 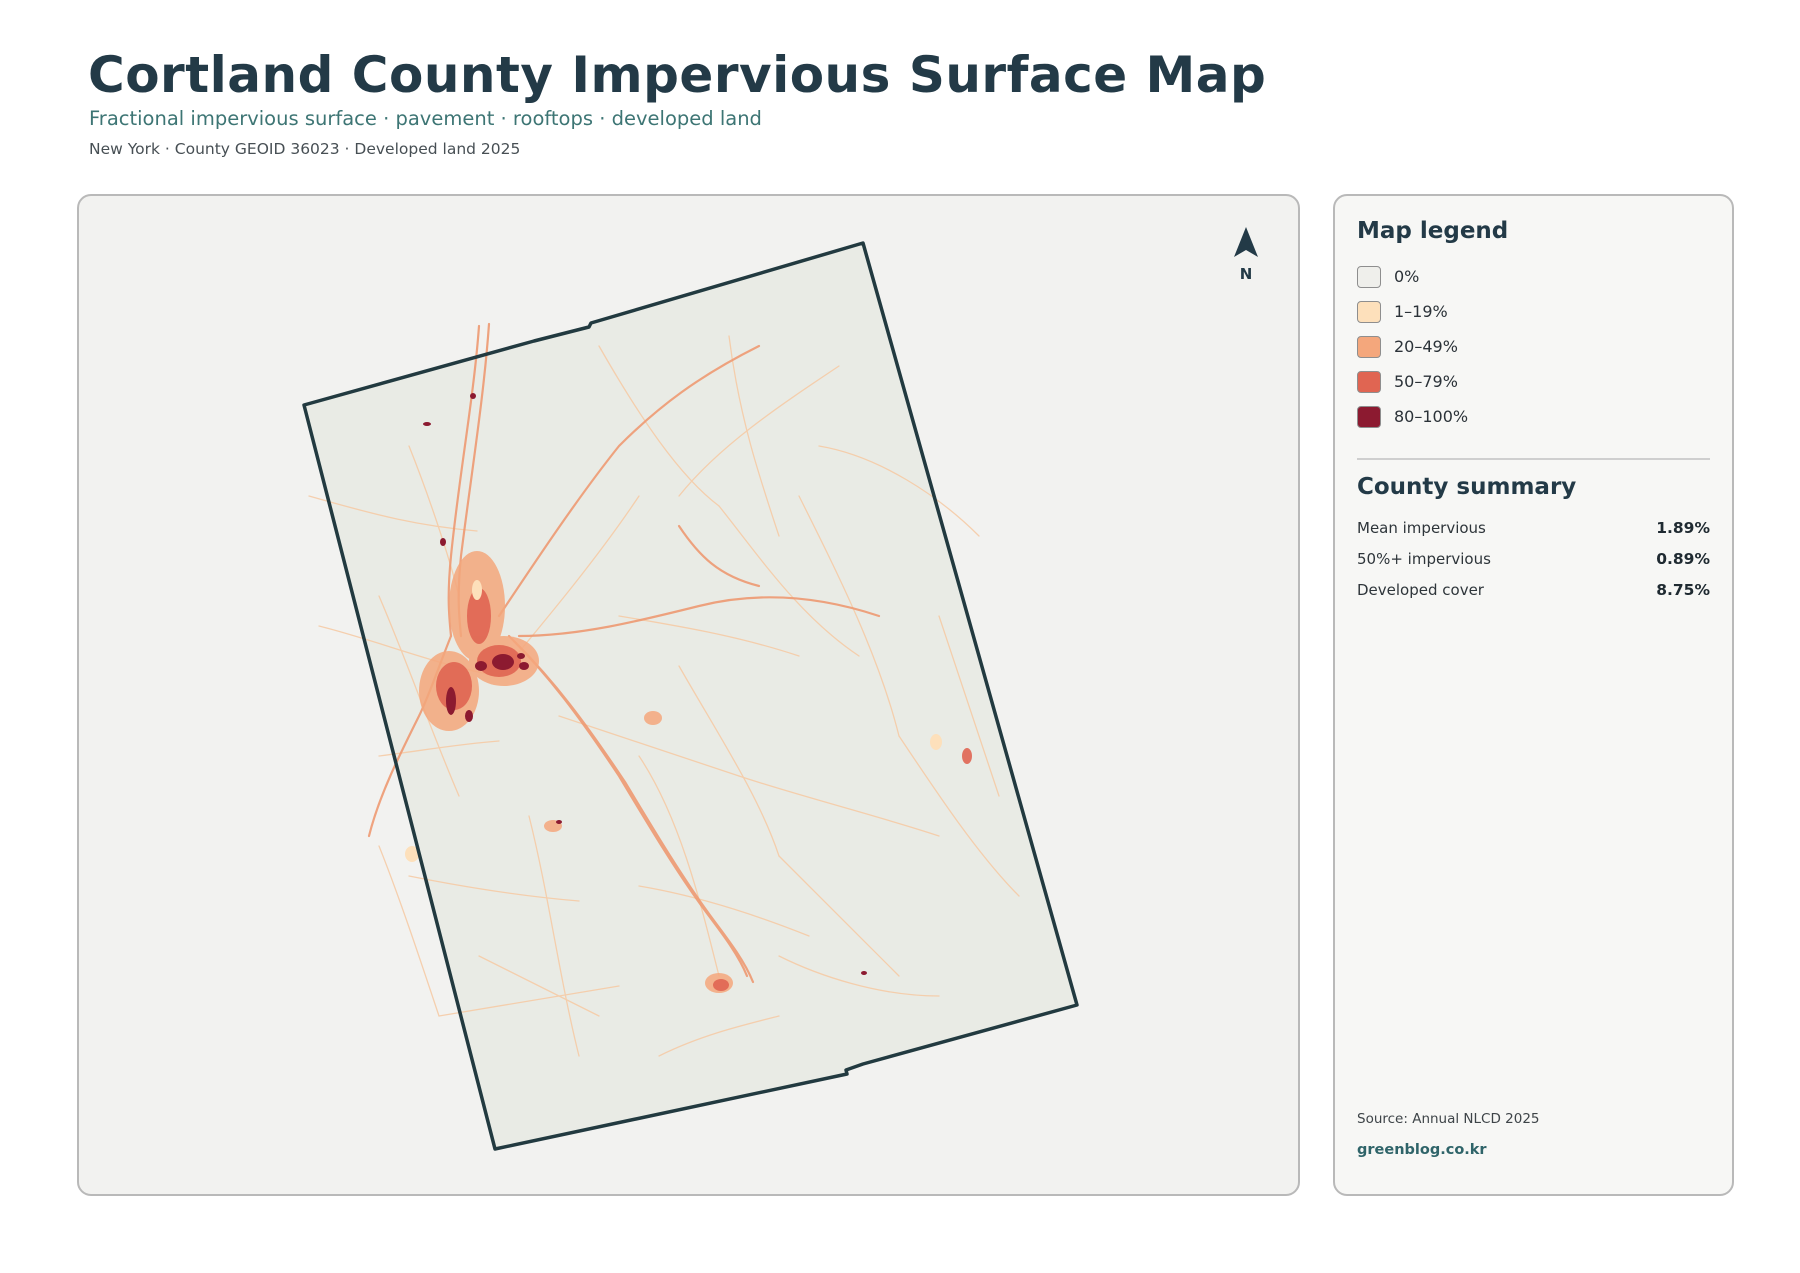 I want to click on north-arrow-icon, so click(x=1246, y=242).